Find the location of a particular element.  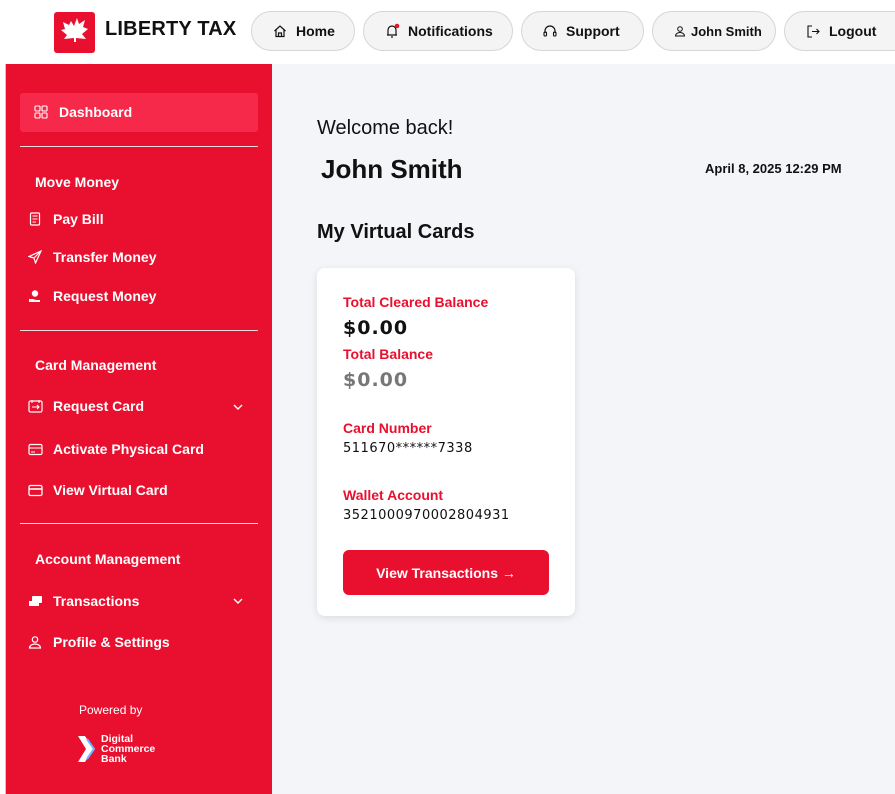

sidebar-item-profile-settings: Profile & Settings is located at coordinates (98, 642).